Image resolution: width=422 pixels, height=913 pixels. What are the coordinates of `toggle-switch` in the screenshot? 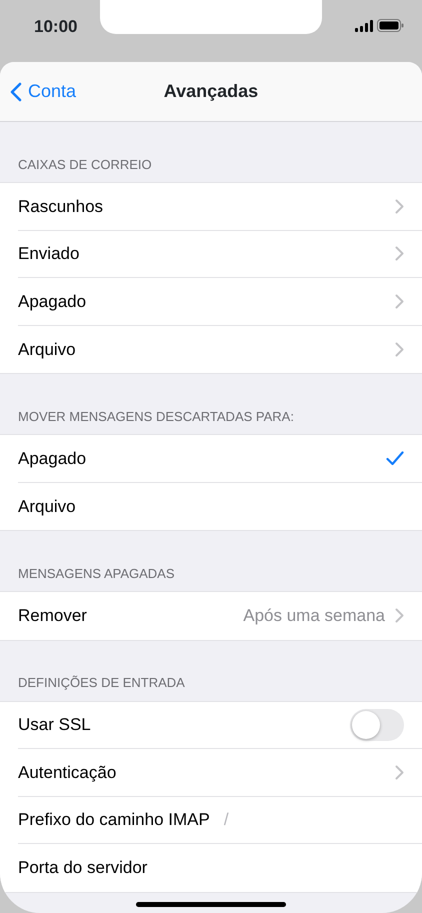 It's located at (377, 724).